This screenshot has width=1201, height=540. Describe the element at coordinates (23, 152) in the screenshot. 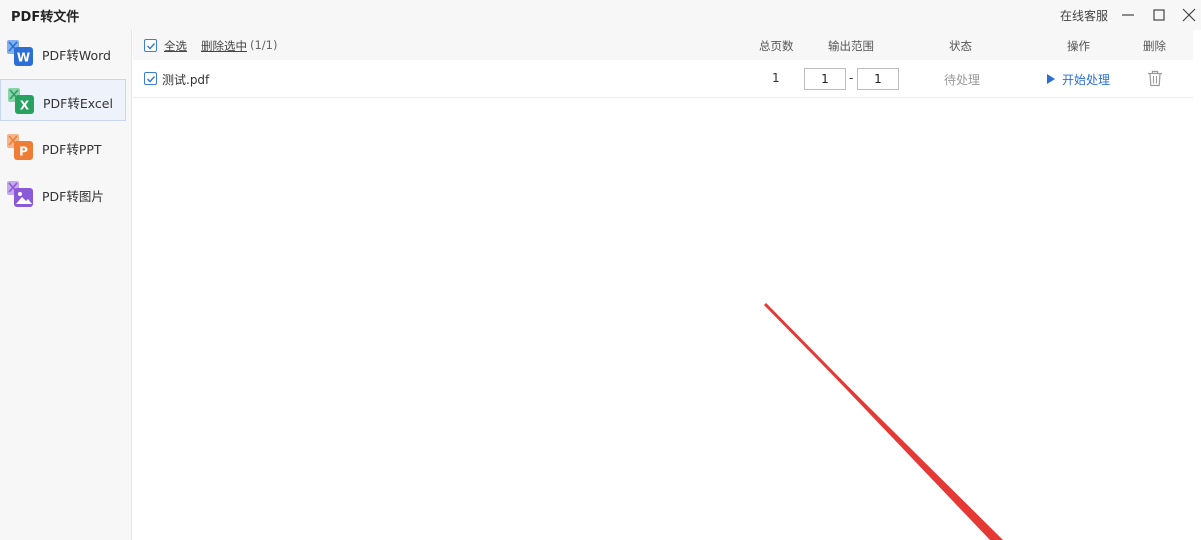

I see `svg-text: P` at that location.